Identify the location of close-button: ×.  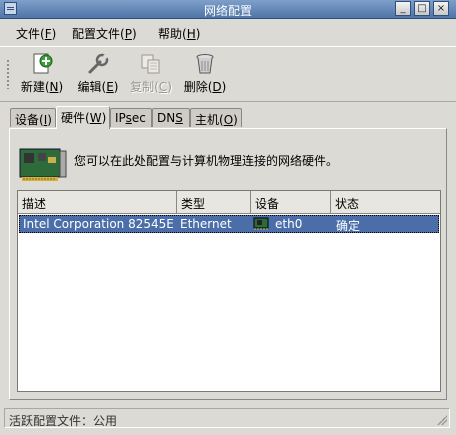
(441, 8).